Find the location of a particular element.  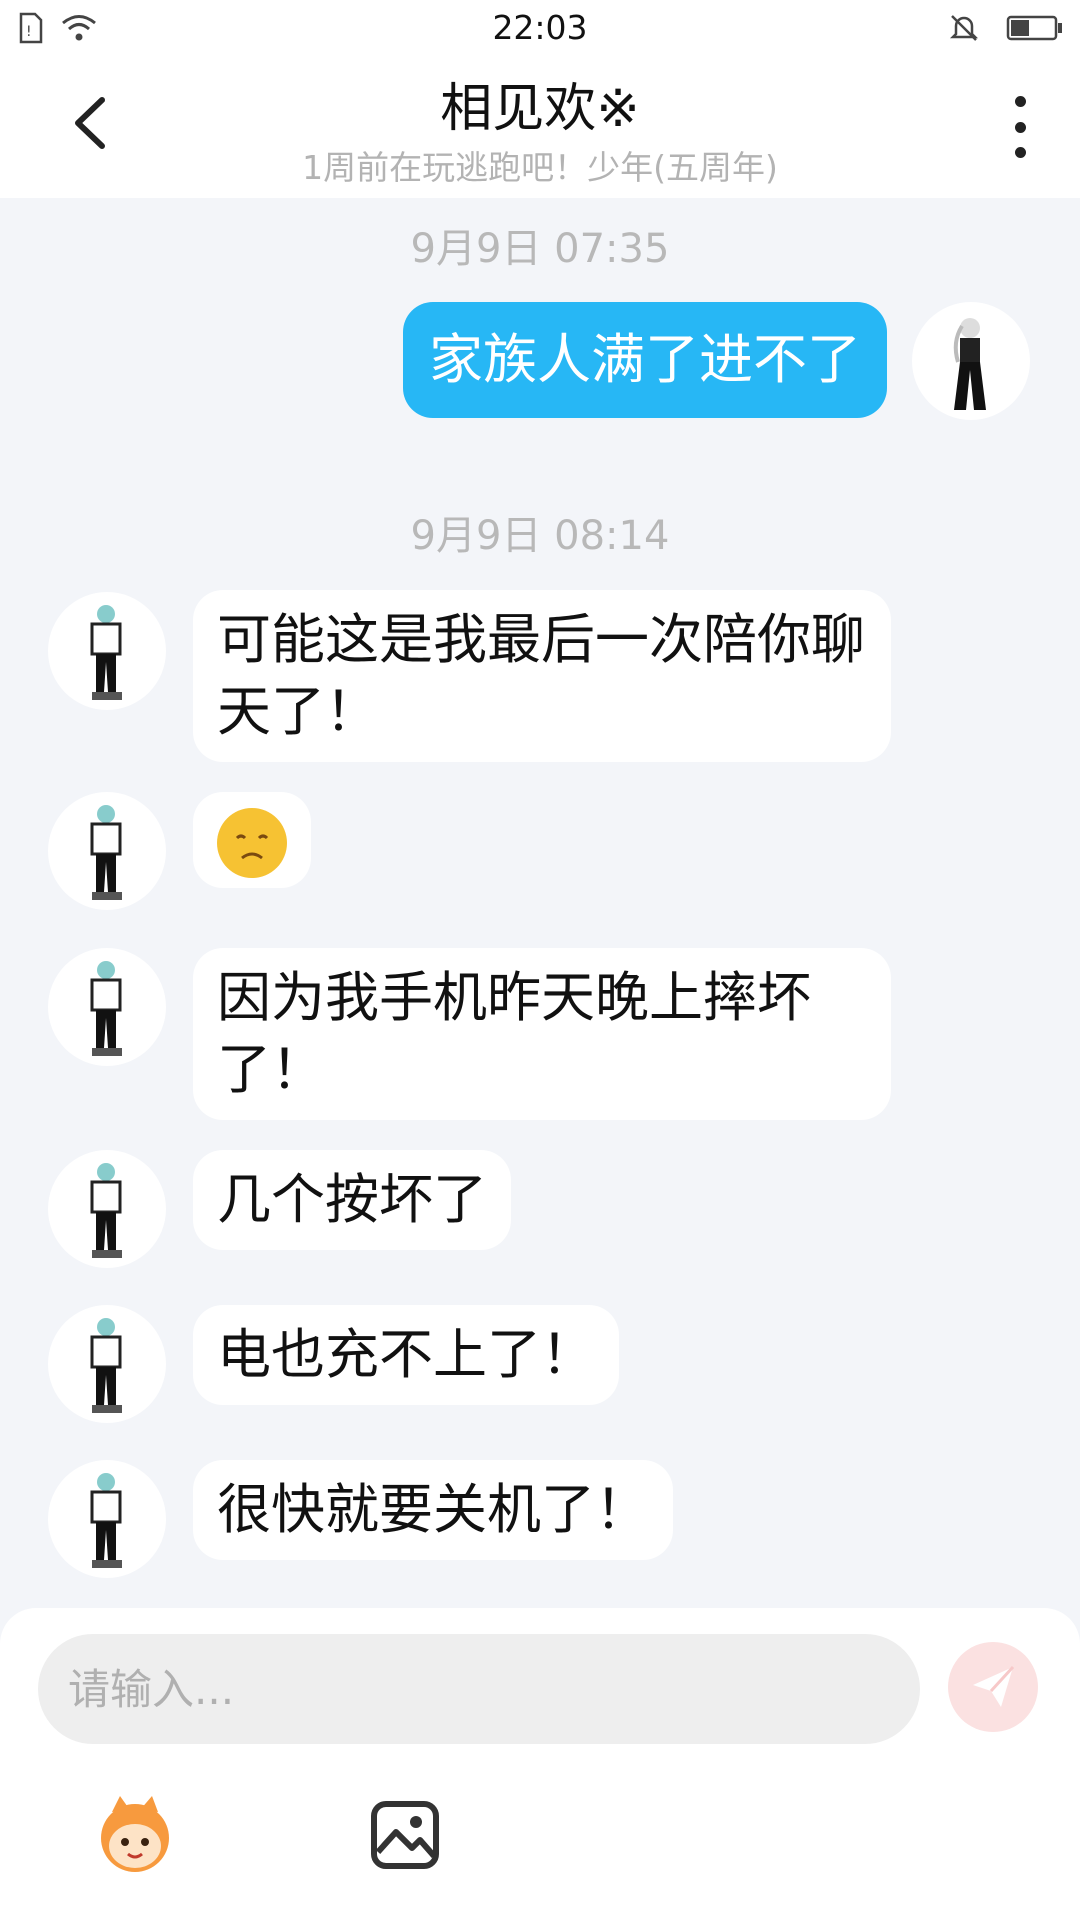

my-avatar is located at coordinates (971, 361).